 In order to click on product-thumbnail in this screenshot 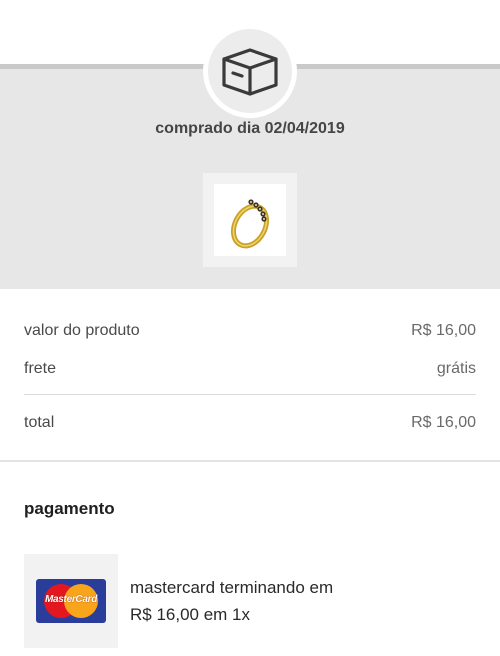, I will do `click(250, 220)`.